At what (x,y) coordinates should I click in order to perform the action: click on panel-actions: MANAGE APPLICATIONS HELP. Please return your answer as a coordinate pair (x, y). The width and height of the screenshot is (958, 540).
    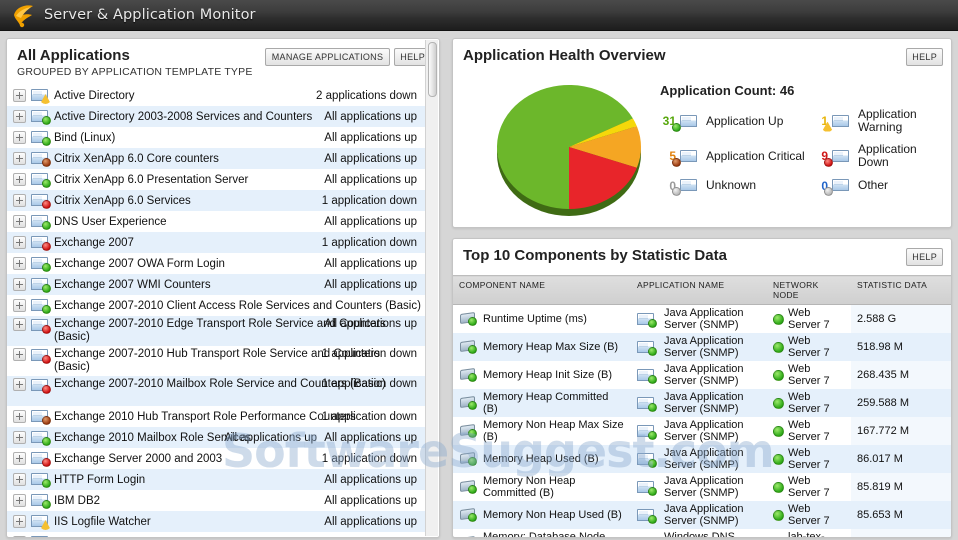
    Looking at the image, I should click on (347, 57).